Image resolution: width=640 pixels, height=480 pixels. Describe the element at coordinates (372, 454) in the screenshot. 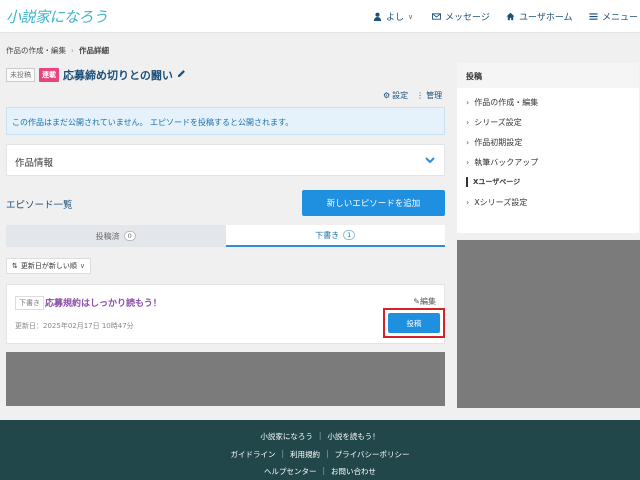

I see `footer-link: プライバシーポリシー` at that location.